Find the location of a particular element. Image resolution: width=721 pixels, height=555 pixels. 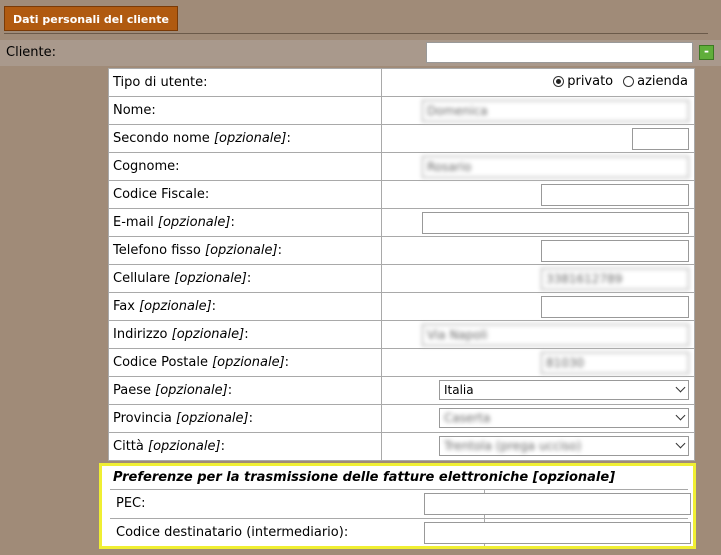

telefono-input is located at coordinates (615, 251).